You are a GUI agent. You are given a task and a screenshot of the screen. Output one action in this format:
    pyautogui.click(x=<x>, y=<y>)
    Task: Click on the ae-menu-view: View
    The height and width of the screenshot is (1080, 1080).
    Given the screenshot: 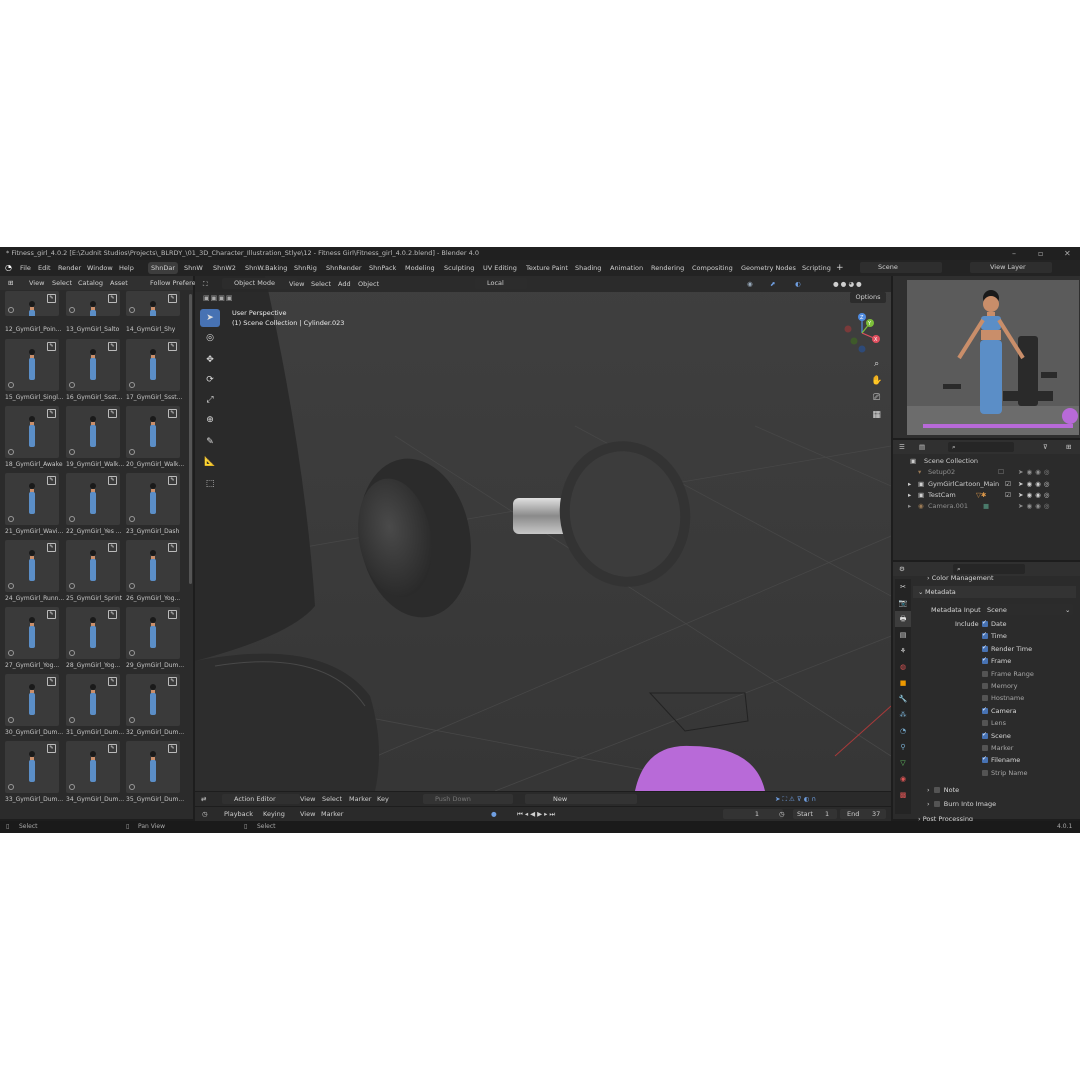 What is the action you would take?
    pyautogui.click(x=307, y=799)
    